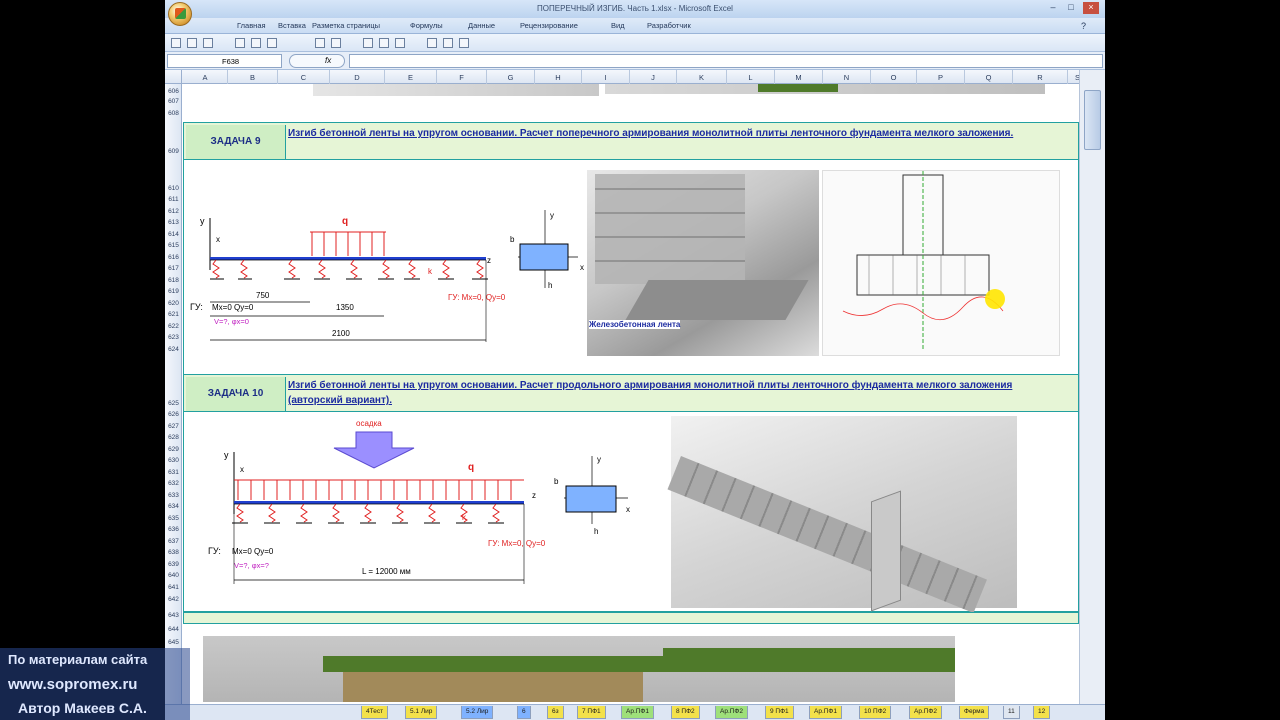  Describe the element at coordinates (731, 712) in the screenshot. I see `sheet-tab-8: Ар.ПФ2` at that location.